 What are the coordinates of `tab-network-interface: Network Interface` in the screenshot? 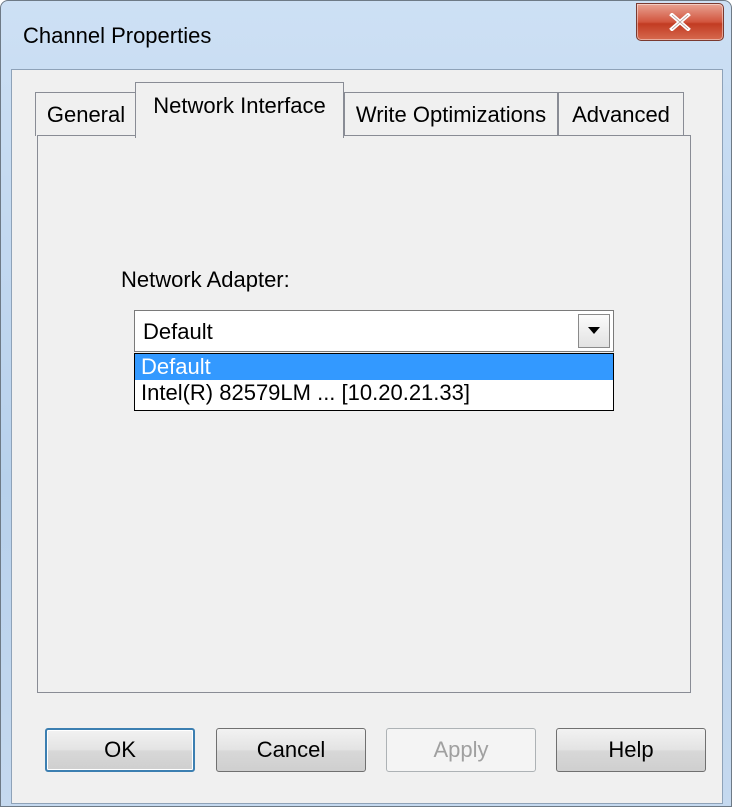 It's located at (239, 110).